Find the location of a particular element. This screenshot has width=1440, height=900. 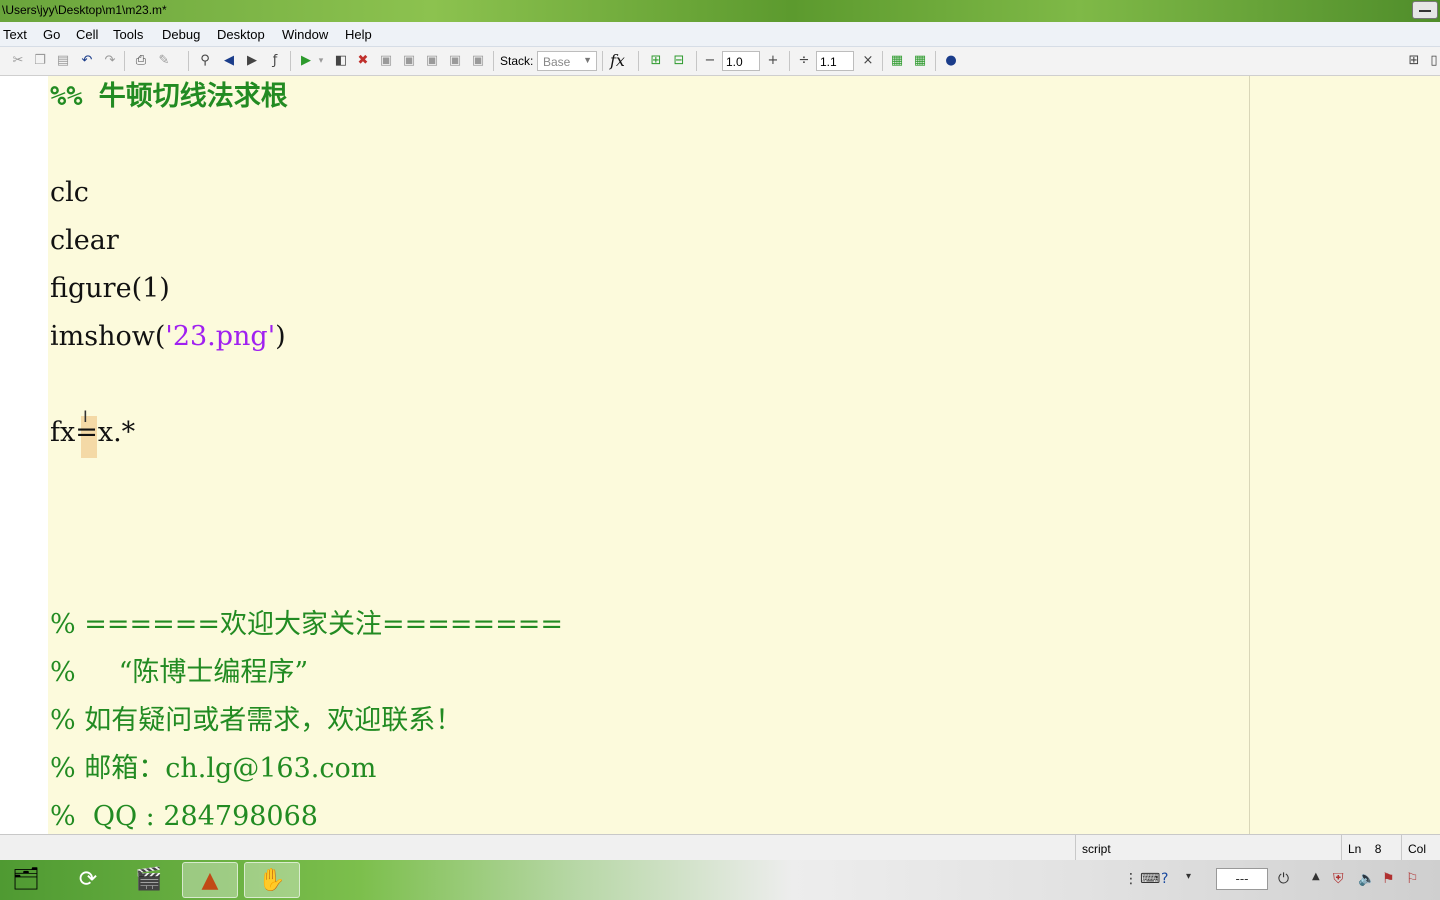

network-error-icon: ⚑ is located at coordinates (1388, 879).